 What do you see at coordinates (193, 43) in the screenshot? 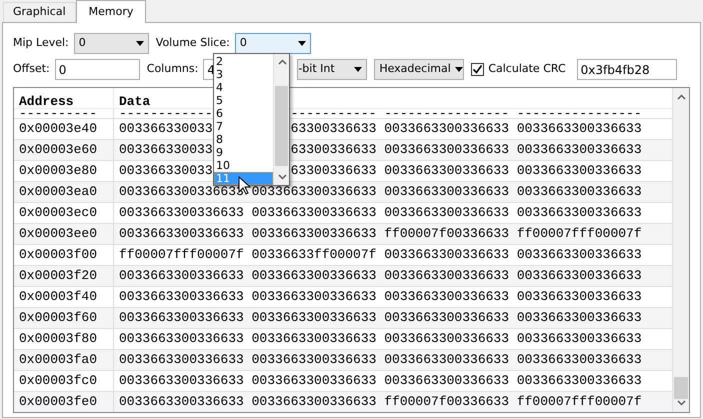
I see `volume-slice-label: Volume Slice:` at bounding box center [193, 43].